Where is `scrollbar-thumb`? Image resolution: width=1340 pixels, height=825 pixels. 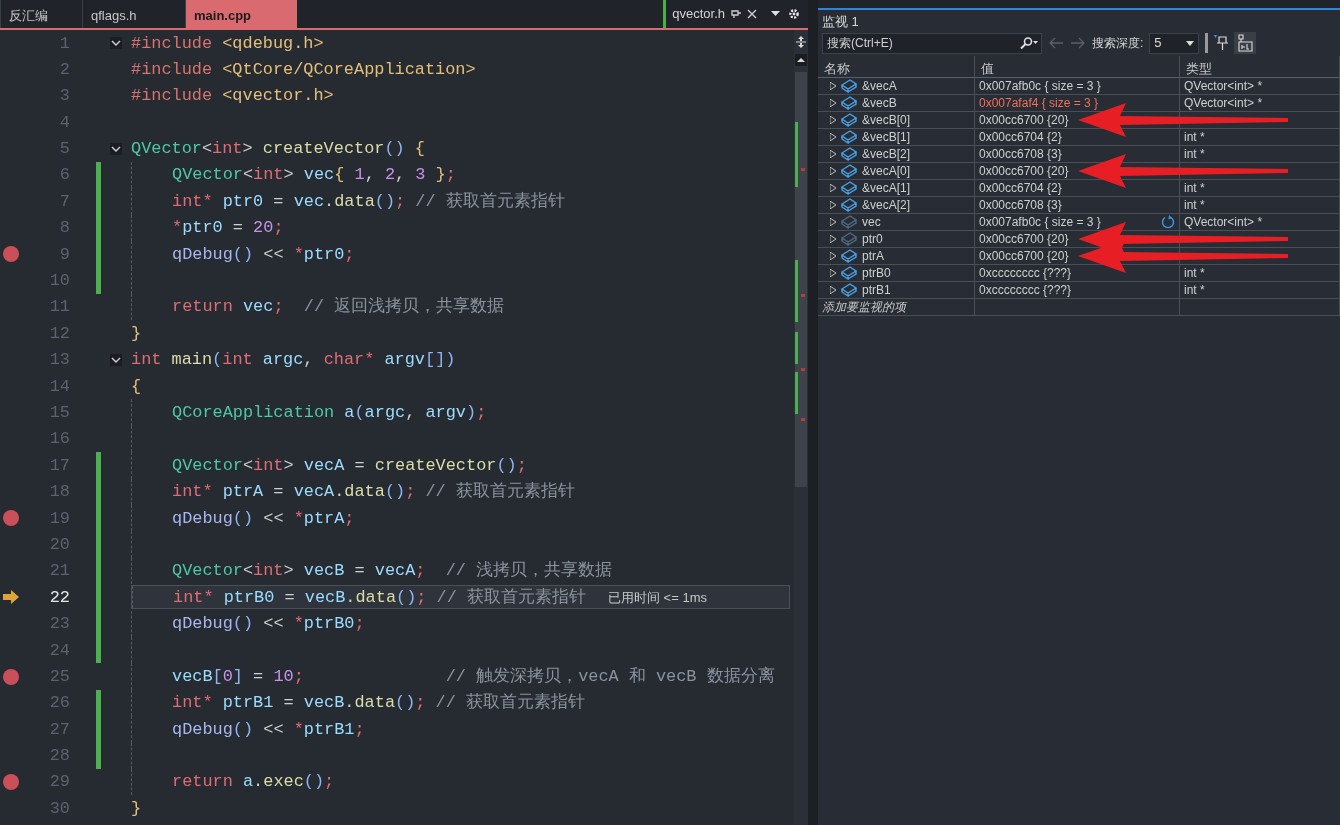
scrollbar-thumb is located at coordinates (801, 279).